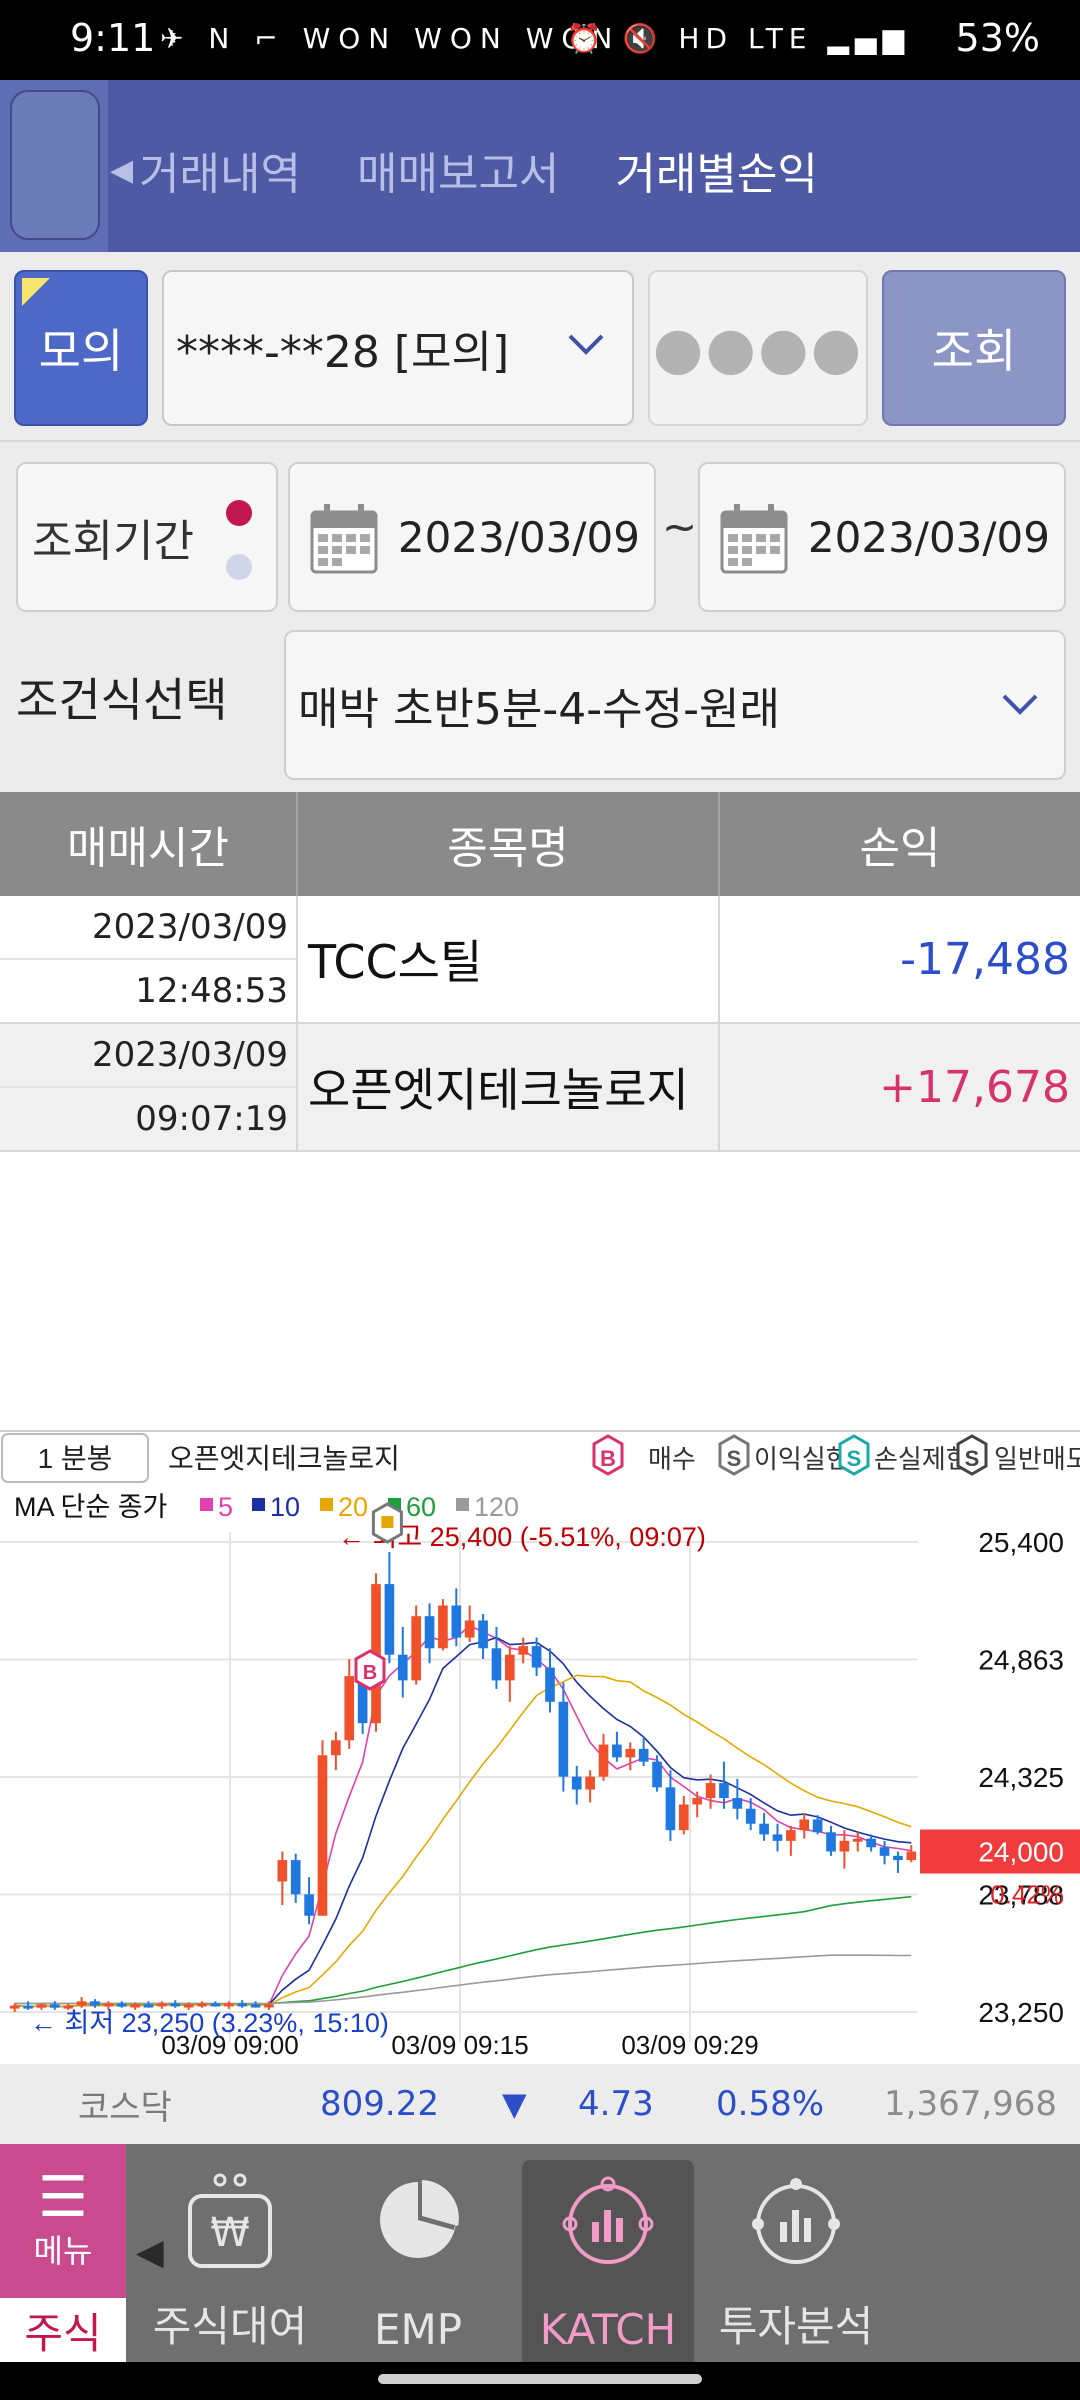 This screenshot has height=2400, width=1080. What do you see at coordinates (854, 1458) in the screenshot?
I see `stop-loss-icon-letter: S` at bounding box center [854, 1458].